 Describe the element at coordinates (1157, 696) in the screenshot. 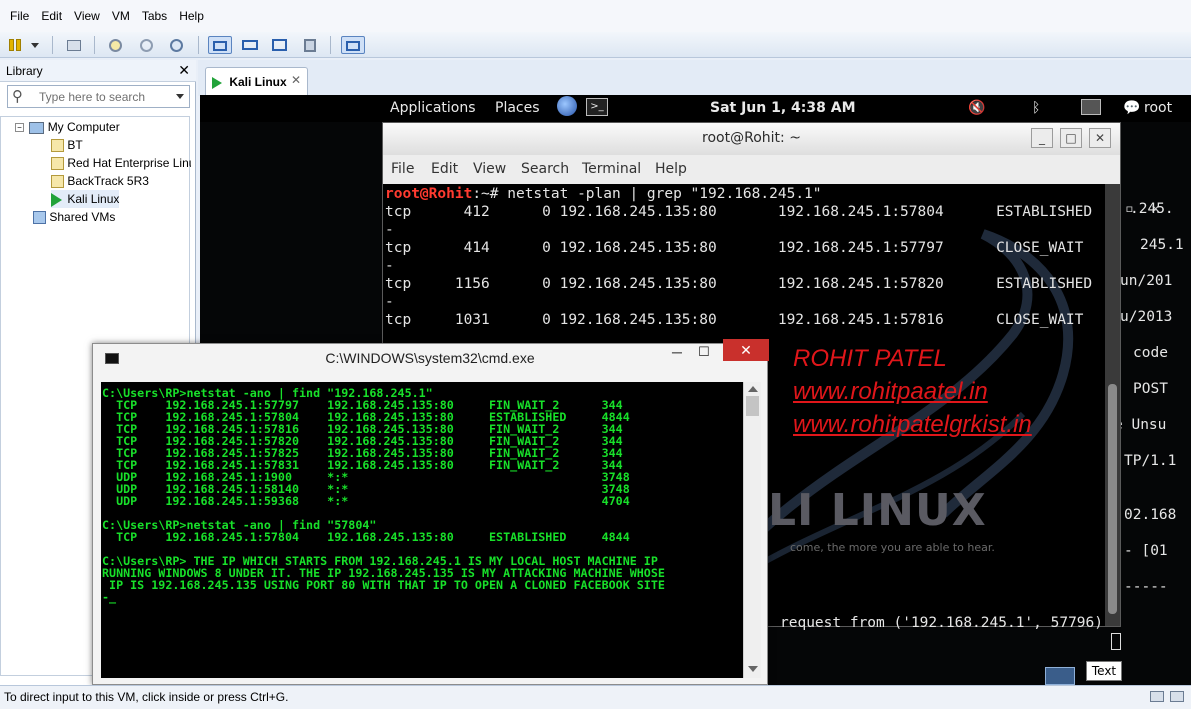

I see `hdd-icon` at that location.